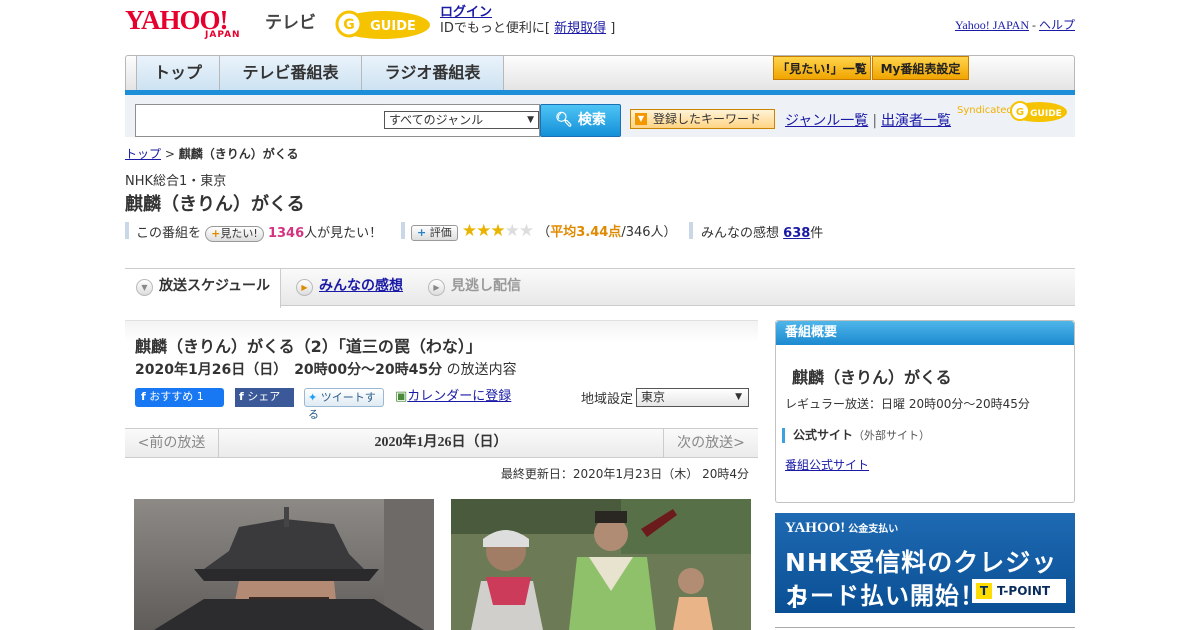  What do you see at coordinates (822, 68) in the screenshot?
I see `mitai-list-button: 「見たい!」一覧` at bounding box center [822, 68].